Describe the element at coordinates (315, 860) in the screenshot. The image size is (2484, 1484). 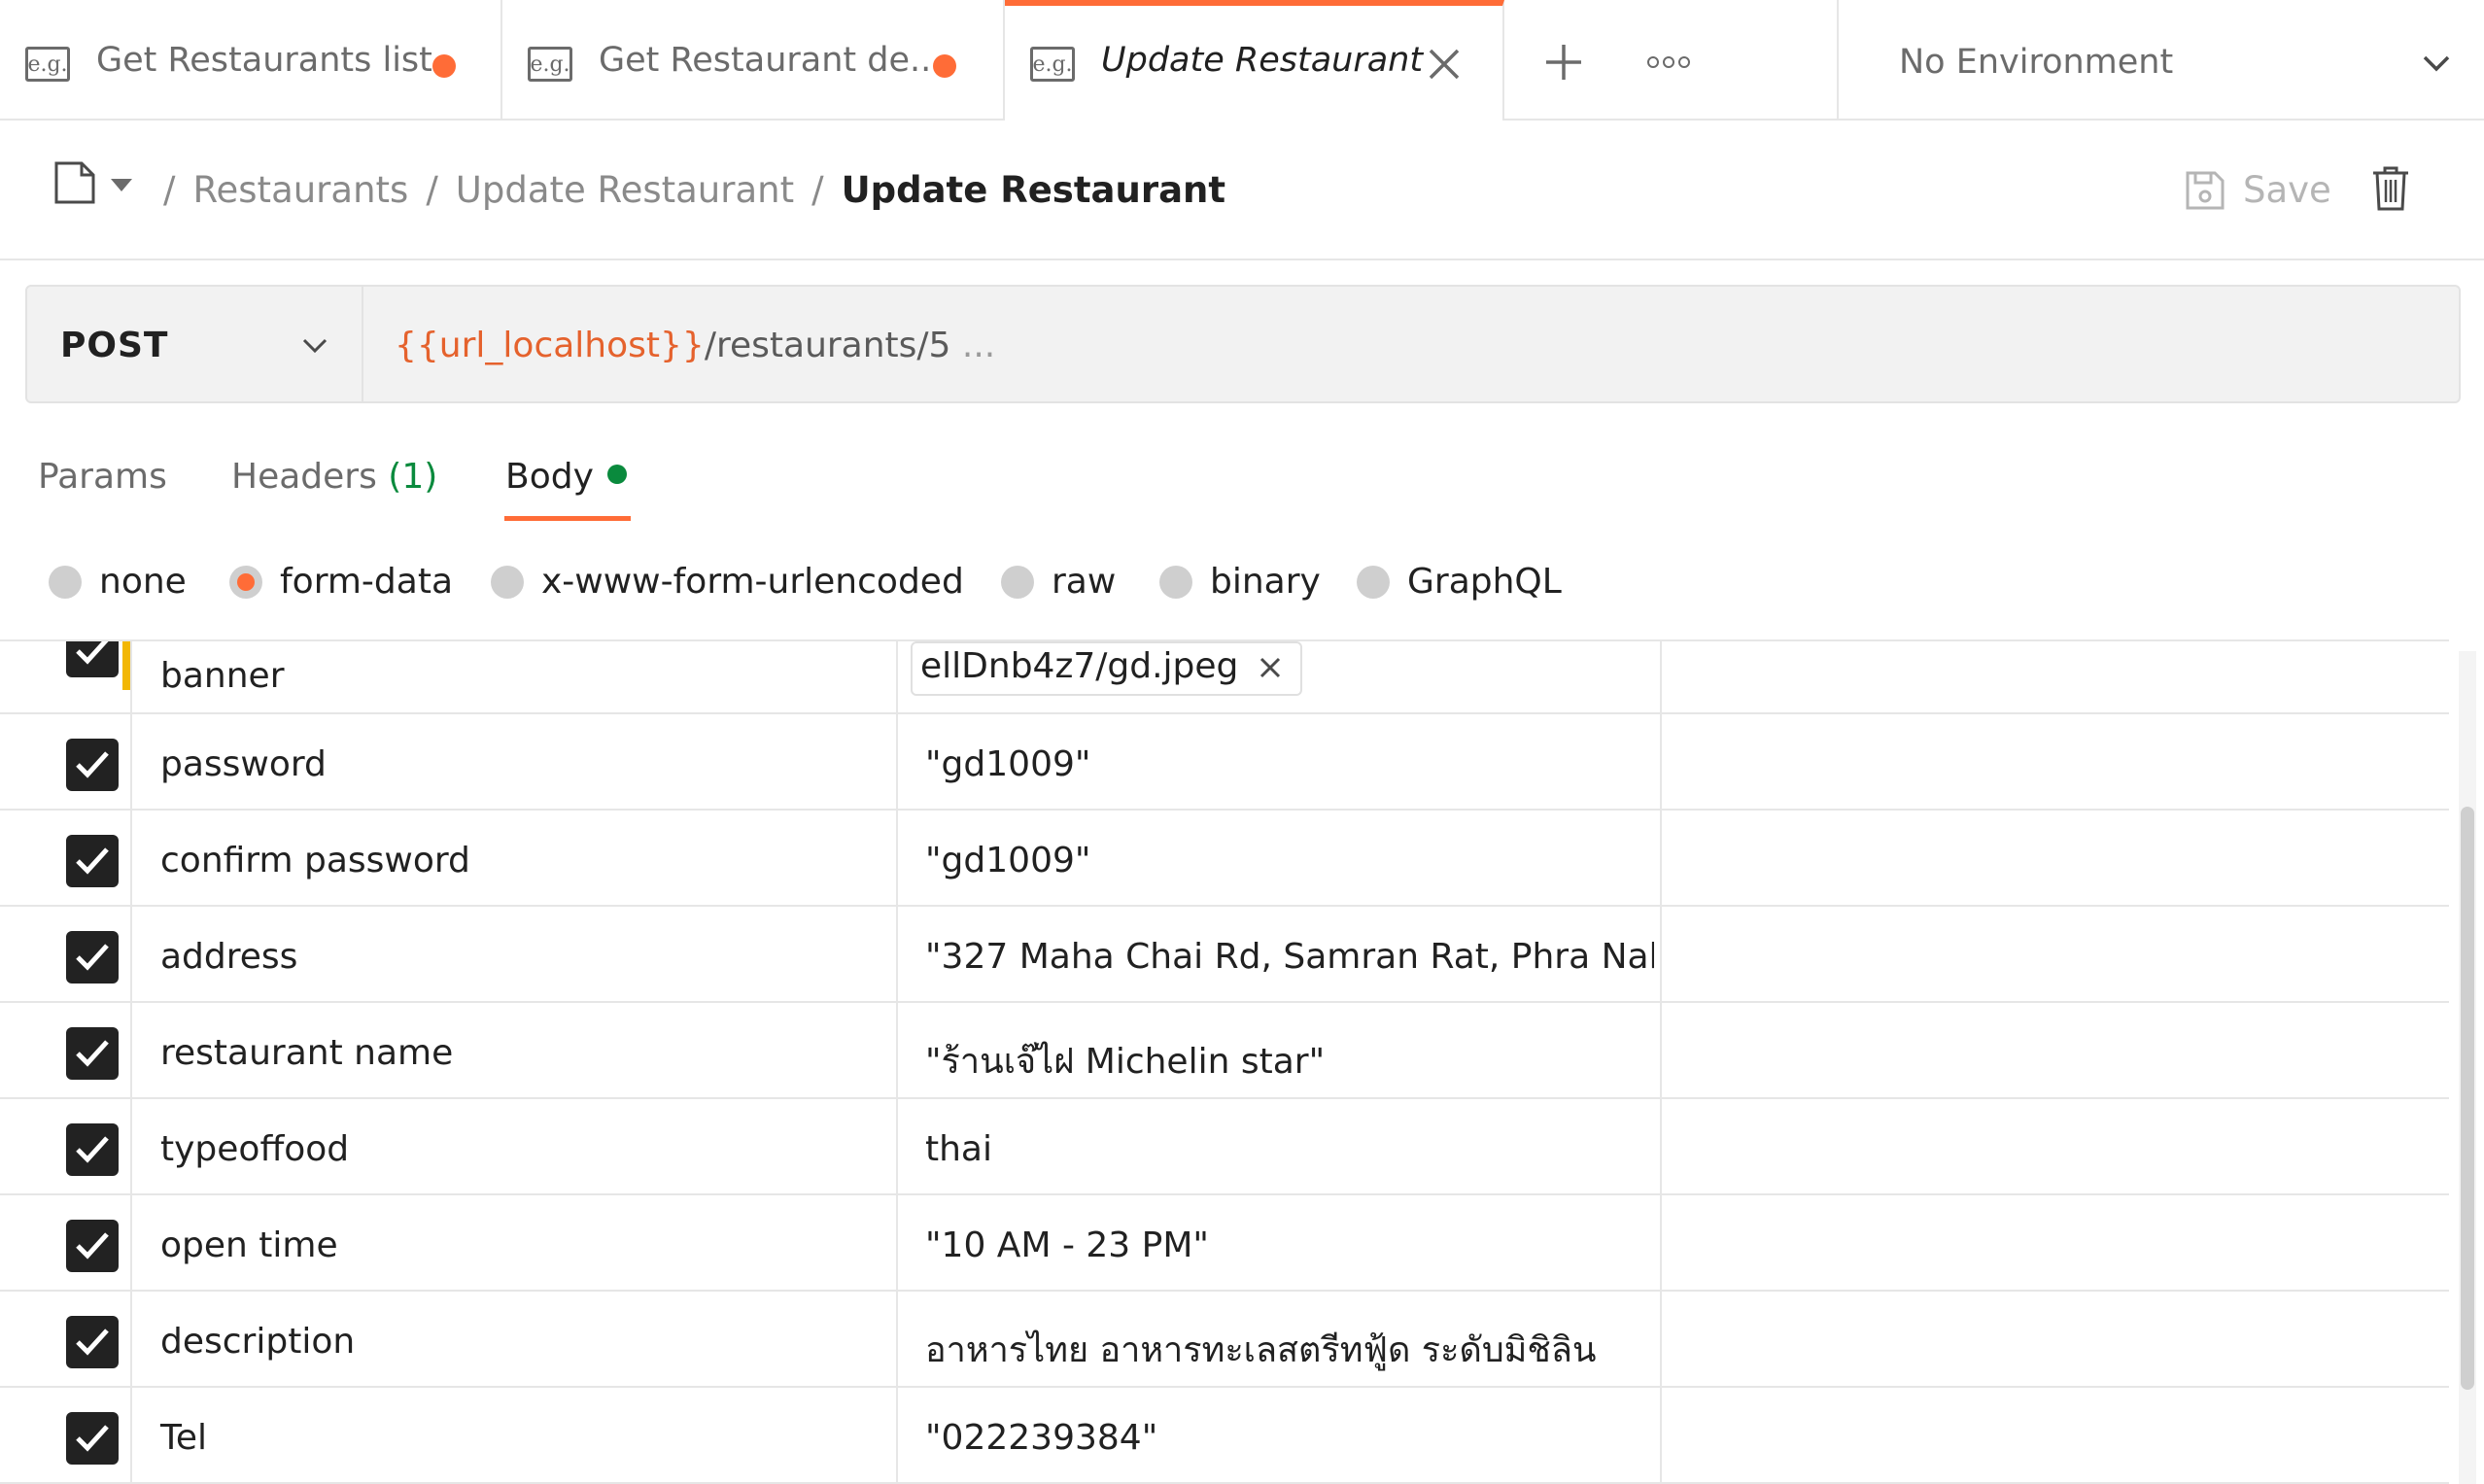
I see `row-key: confirm password` at that location.